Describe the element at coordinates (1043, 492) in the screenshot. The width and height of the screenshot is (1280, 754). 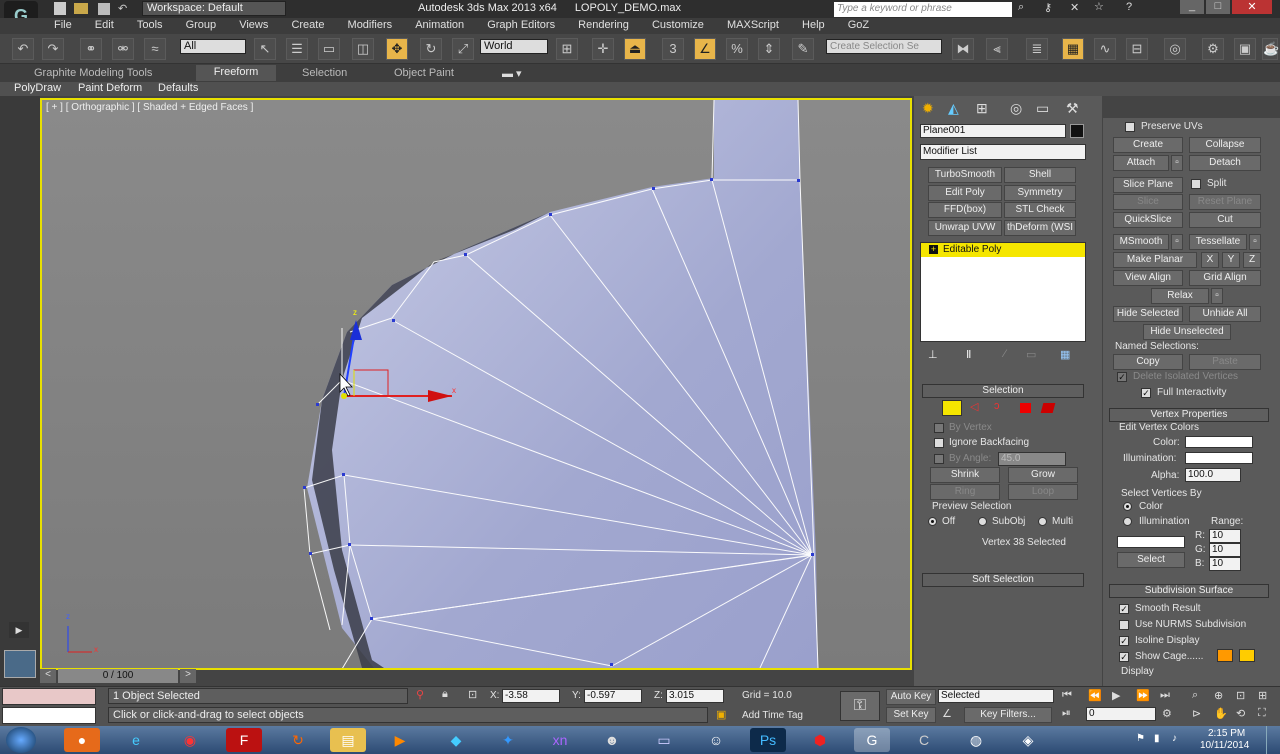
I see `loop-button: Loop` at that location.